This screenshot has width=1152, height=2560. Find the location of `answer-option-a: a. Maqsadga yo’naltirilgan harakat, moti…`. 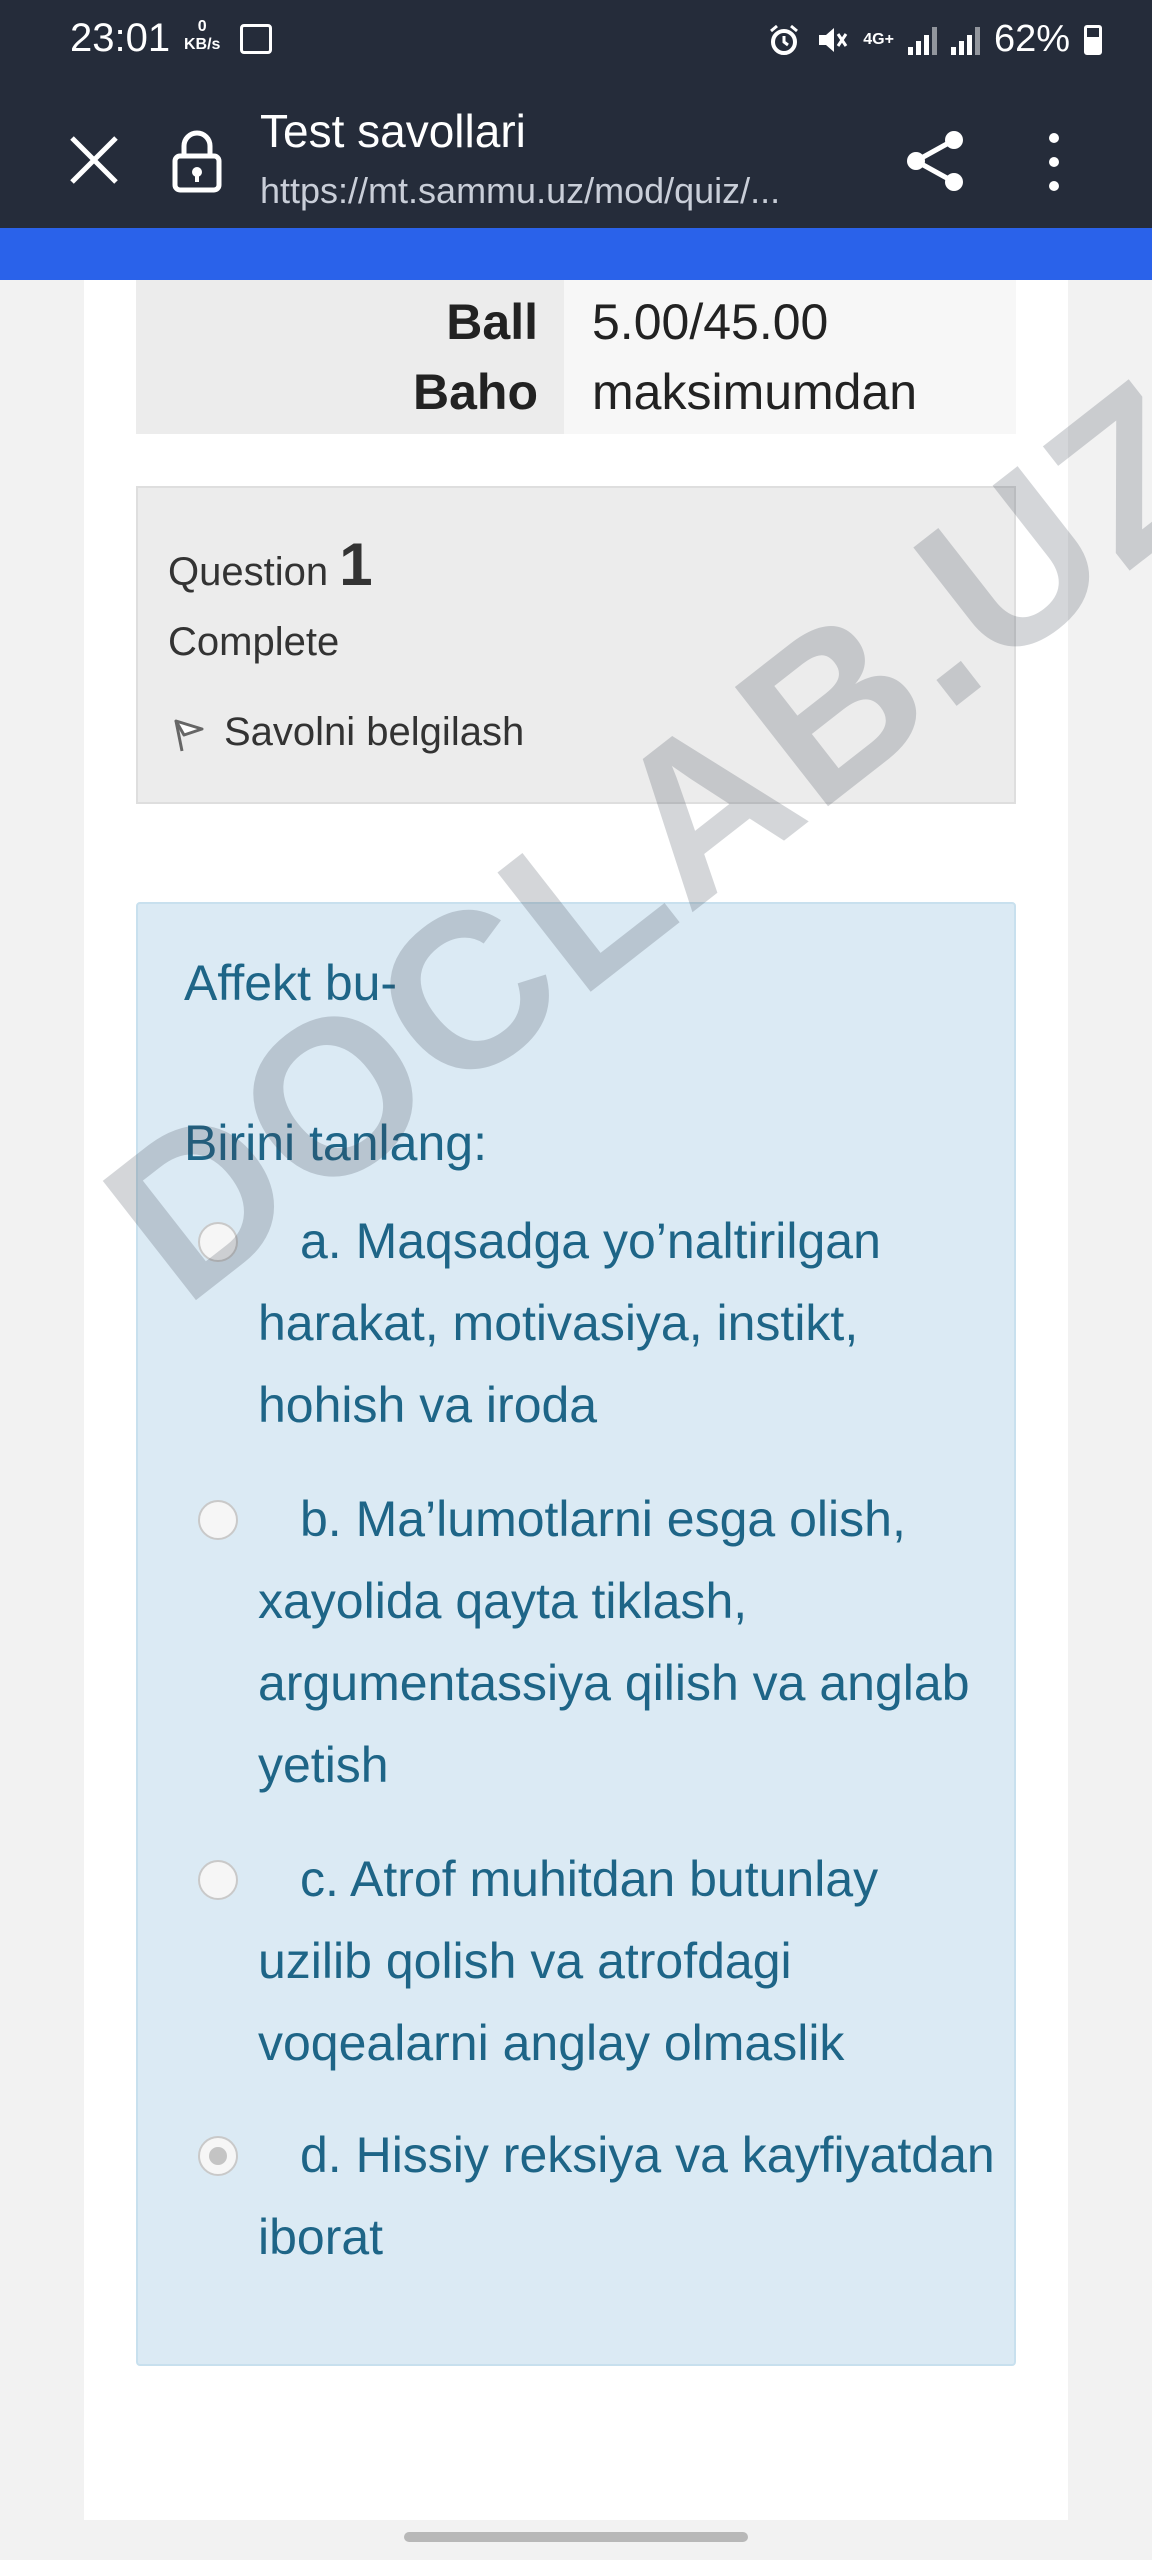

answer-option-a: a. Maqsadga yo’naltirilgan harakat, moti… is located at coordinates (628, 1323).